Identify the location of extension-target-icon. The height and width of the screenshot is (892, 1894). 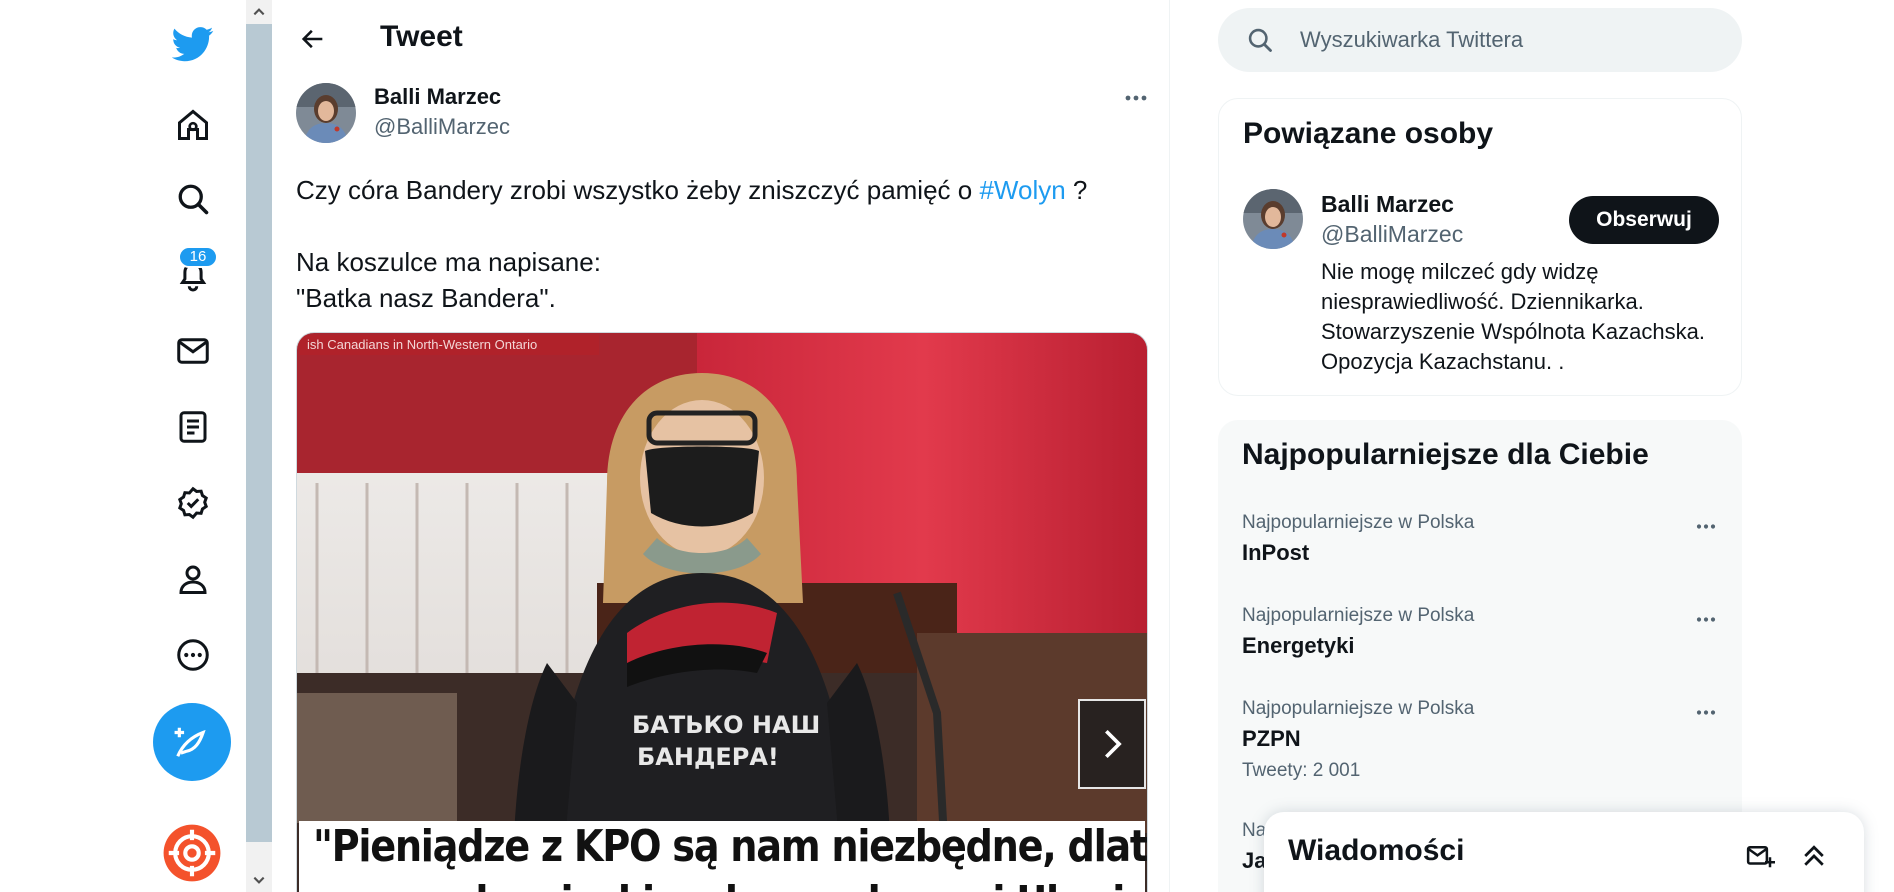
(192, 853).